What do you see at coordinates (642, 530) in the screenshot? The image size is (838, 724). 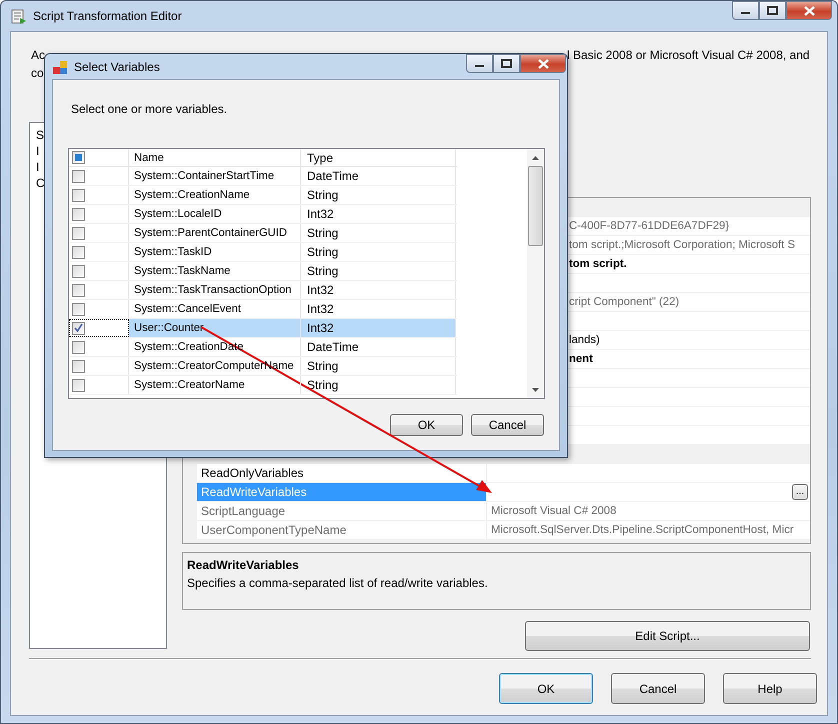 I see `property-value: Microsoft.SqlServer.Dts.Pipeline.ScriptComponentHost, Micr` at bounding box center [642, 530].